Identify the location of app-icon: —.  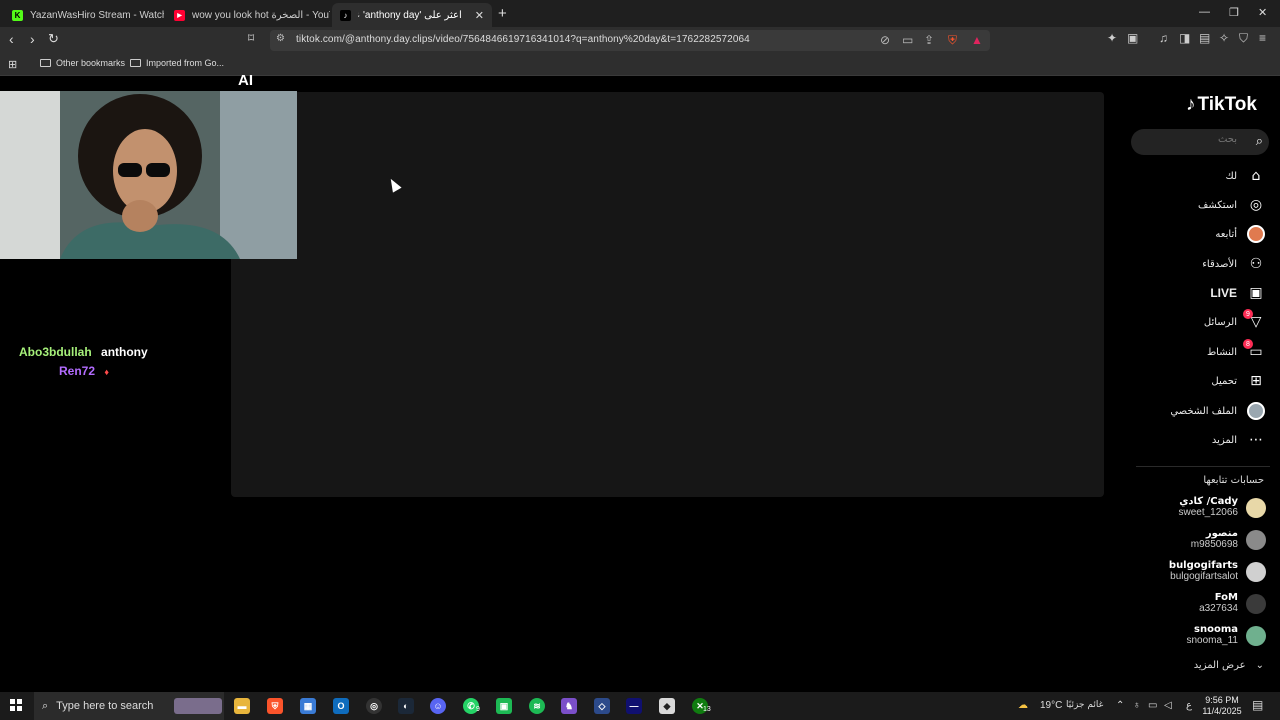
(634, 706).